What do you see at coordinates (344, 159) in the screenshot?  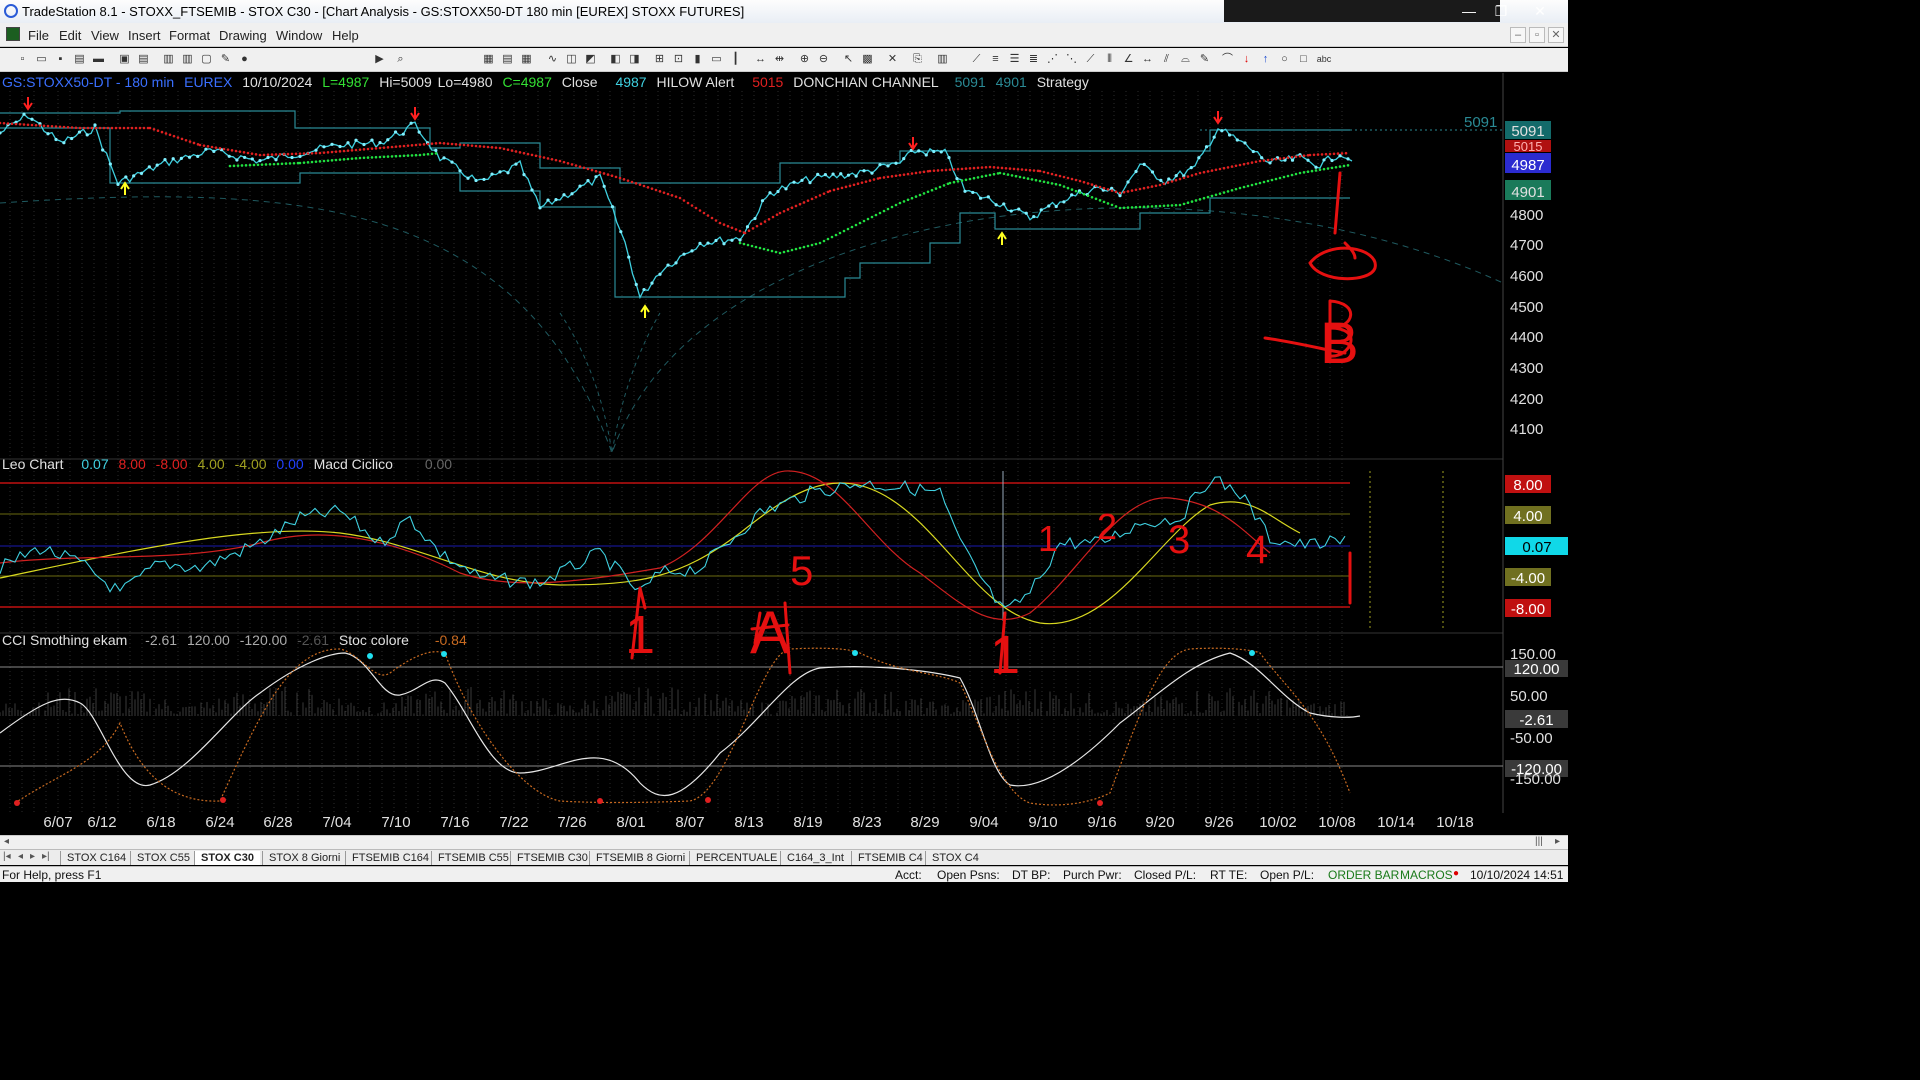 I see `green-ma-point` at bounding box center [344, 159].